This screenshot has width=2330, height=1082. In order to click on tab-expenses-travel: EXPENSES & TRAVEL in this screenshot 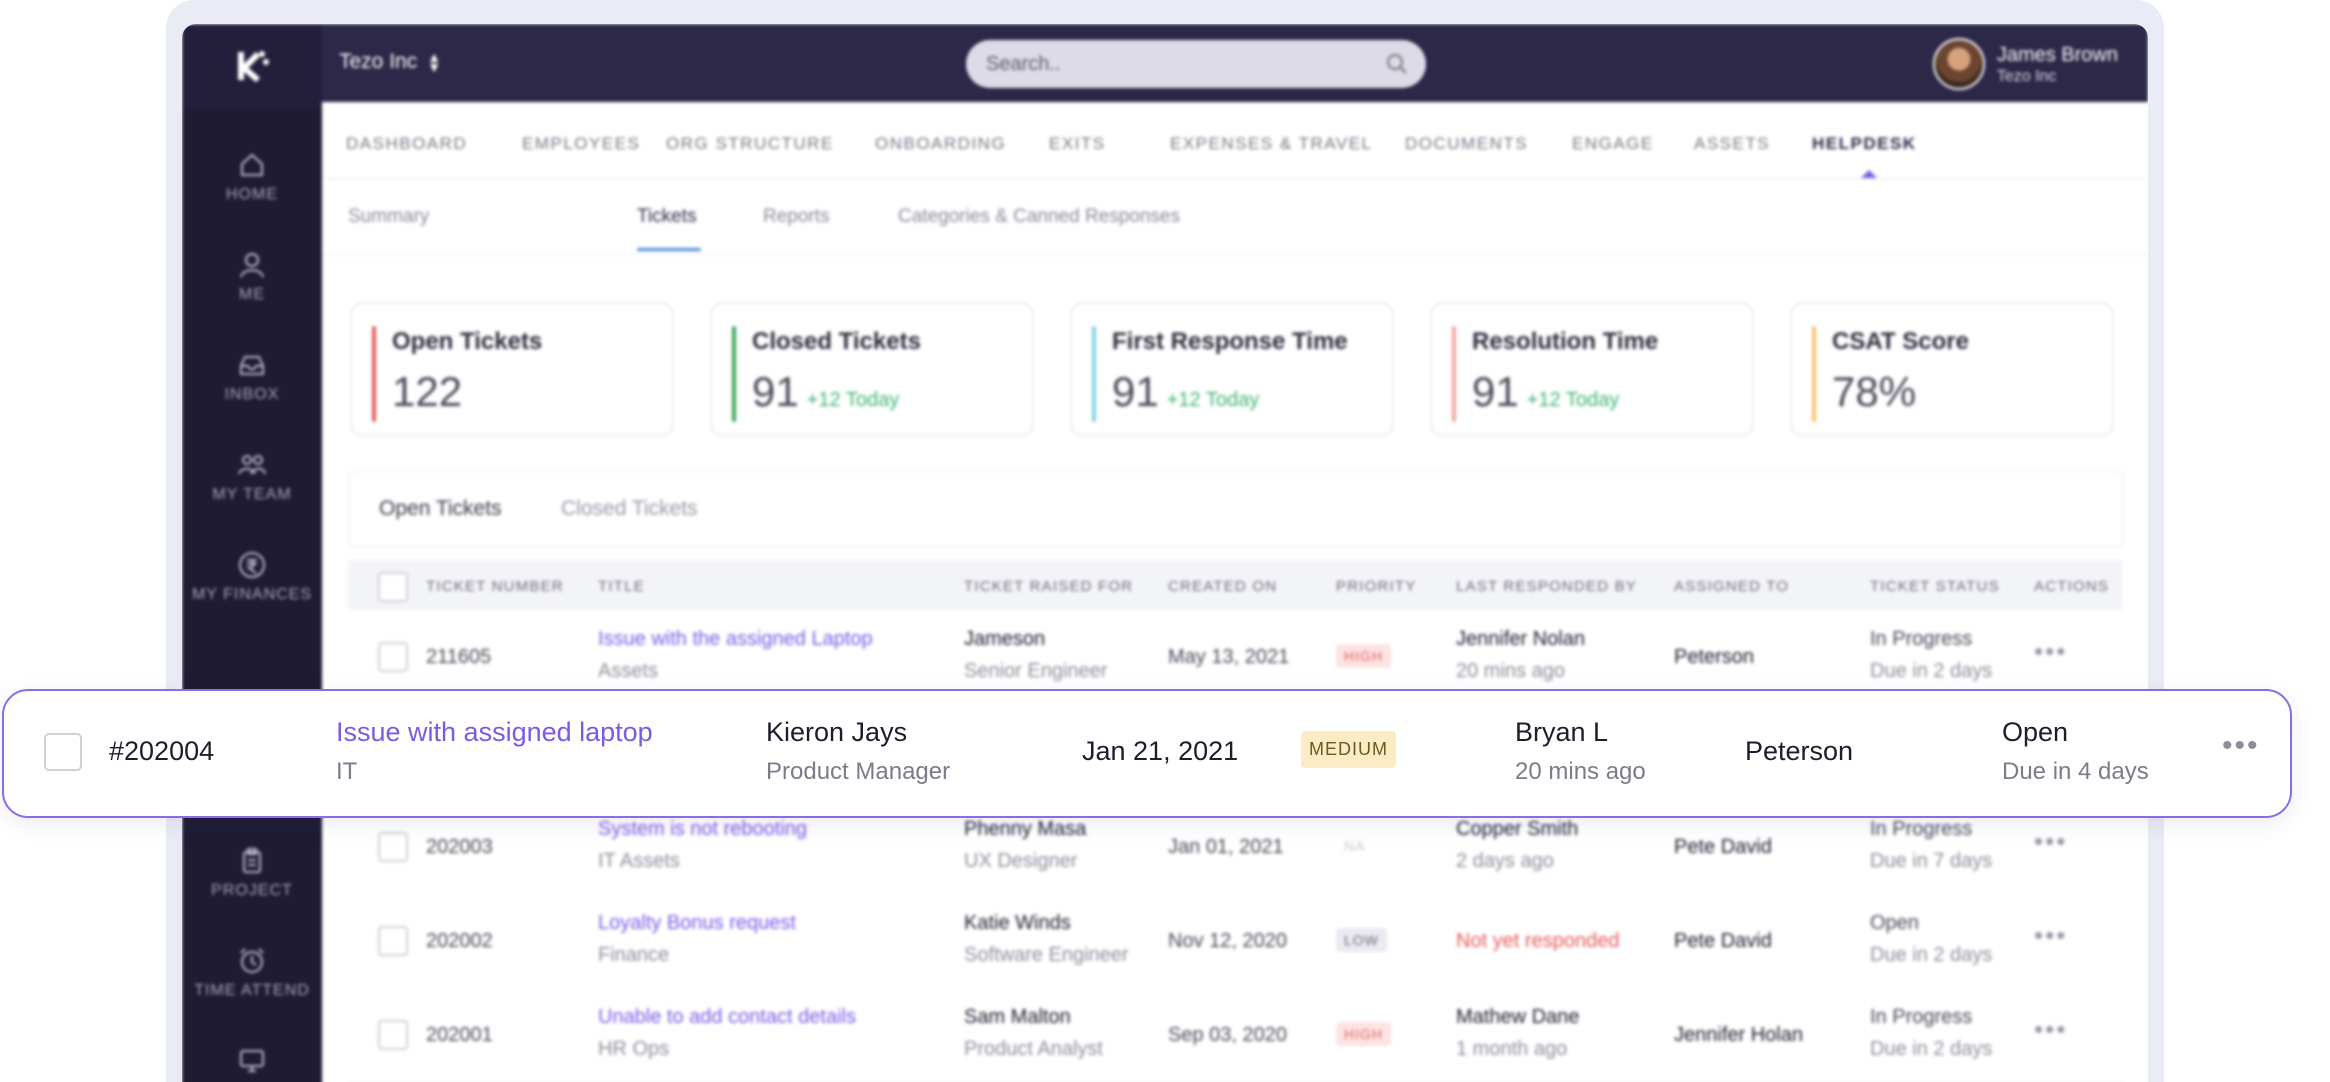, I will do `click(1271, 144)`.